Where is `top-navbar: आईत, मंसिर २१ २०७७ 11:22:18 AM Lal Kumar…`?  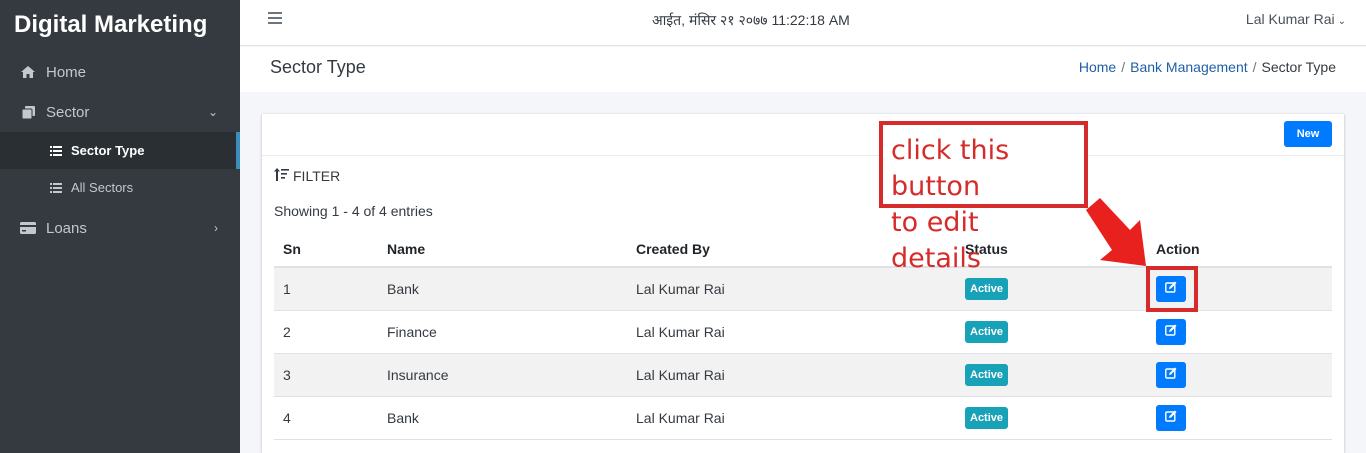 top-navbar: आईत, मंसिर २१ २०७७ 11:22:18 AM Lal Kumar… is located at coordinates (803, 23).